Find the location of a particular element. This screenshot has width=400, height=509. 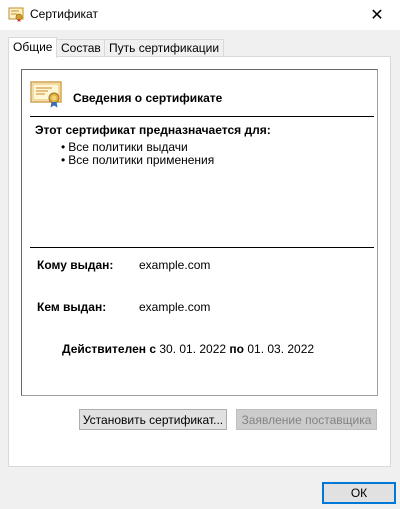

title-bar: Сертификат ✕ is located at coordinates (200, 15).